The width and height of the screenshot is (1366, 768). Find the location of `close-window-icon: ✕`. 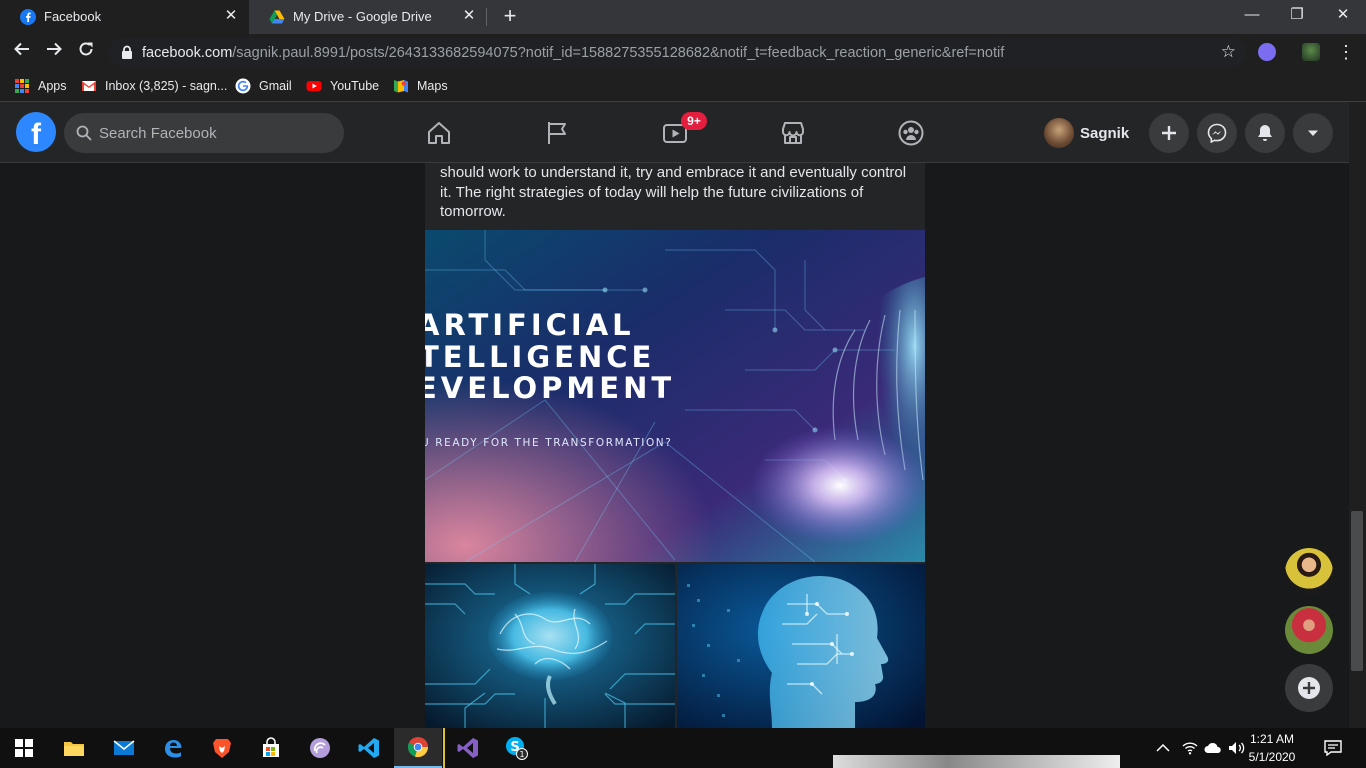

close-window-icon: ✕ is located at coordinates (1343, 15).